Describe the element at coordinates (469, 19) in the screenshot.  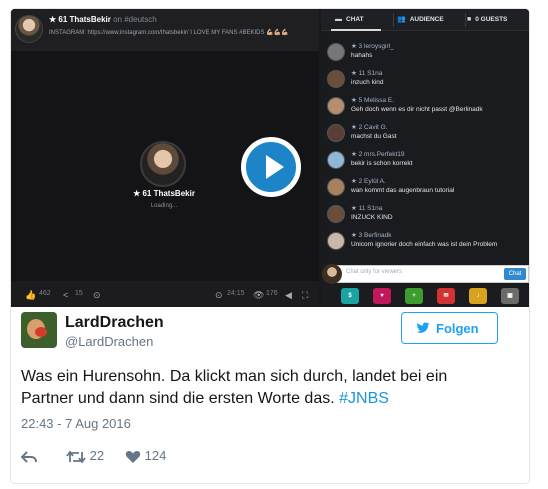
I see `camera-icon: ■` at that location.